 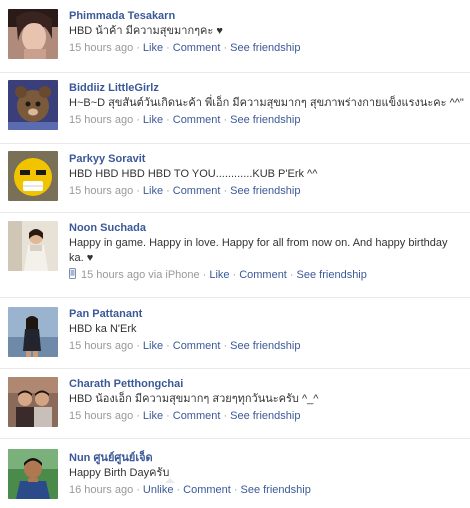 I want to click on post-message: HBD น้าค้า มีความสุขมากๆคะ ♥, so click(x=146, y=31).